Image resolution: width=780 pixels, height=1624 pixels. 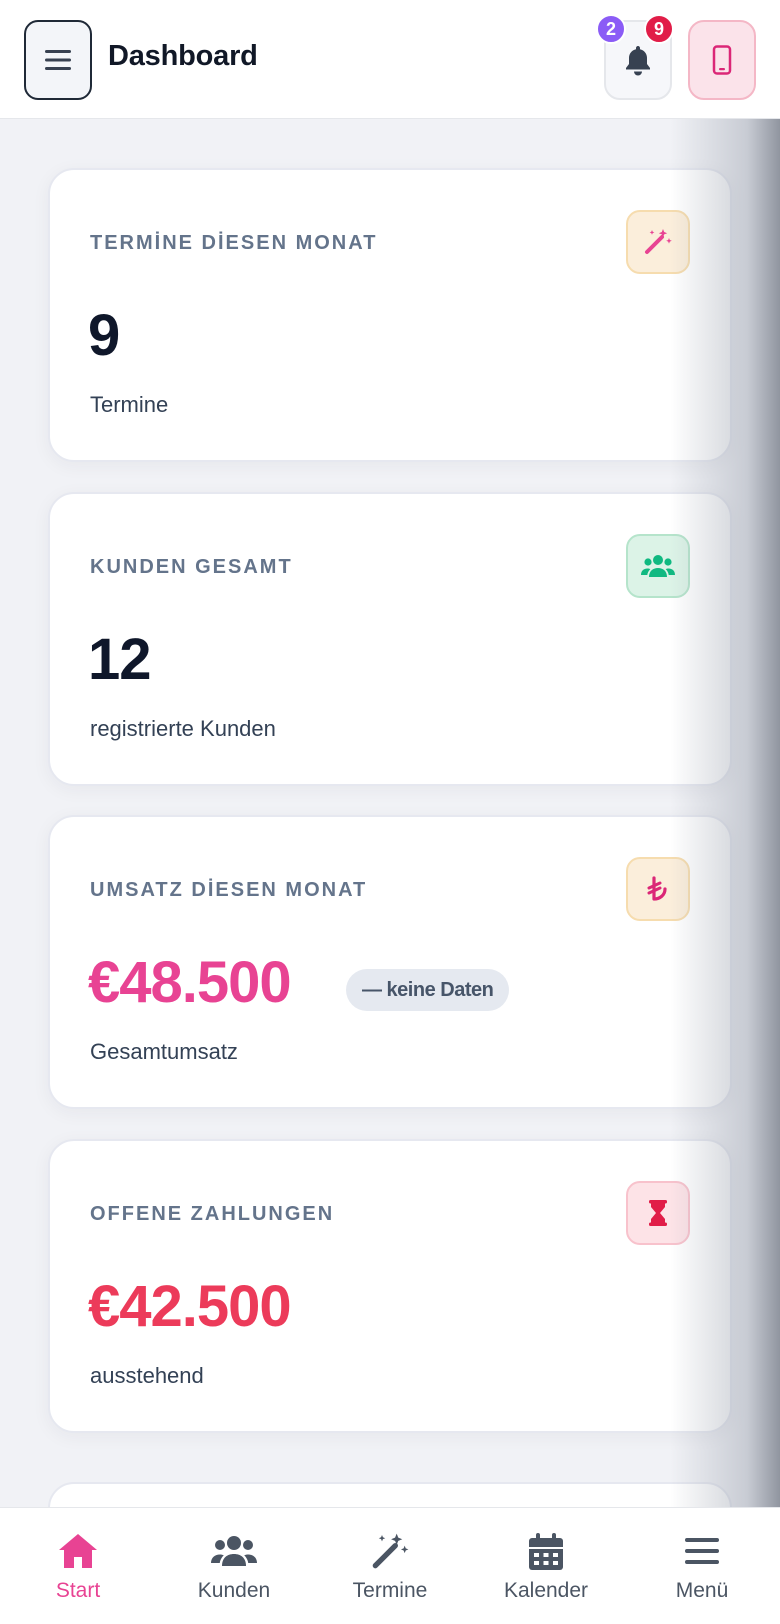 What do you see at coordinates (234, 1590) in the screenshot?
I see `nav-label: Kunden` at bounding box center [234, 1590].